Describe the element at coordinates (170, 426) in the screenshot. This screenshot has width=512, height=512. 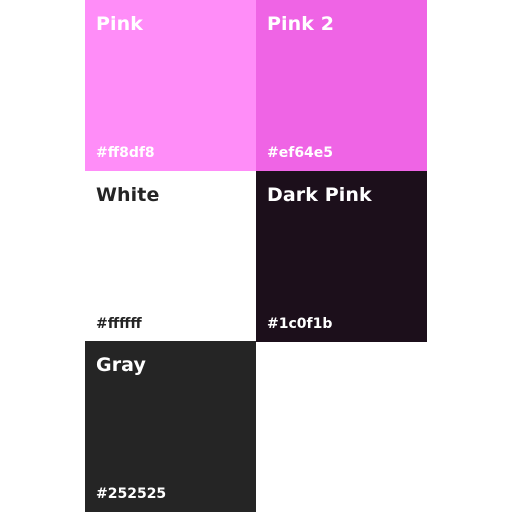
I see `swatch-gray: Gray #252525` at that location.